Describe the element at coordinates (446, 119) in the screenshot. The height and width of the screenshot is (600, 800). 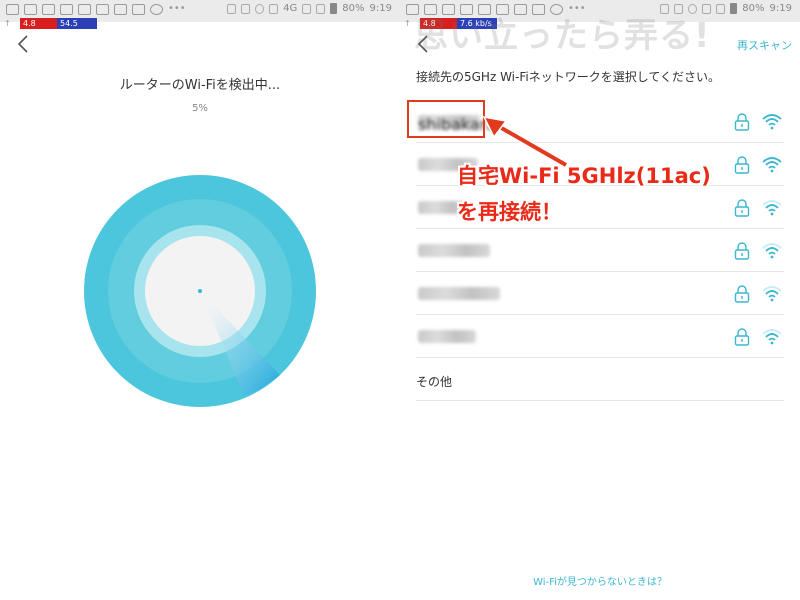
I see `highlight-box` at that location.